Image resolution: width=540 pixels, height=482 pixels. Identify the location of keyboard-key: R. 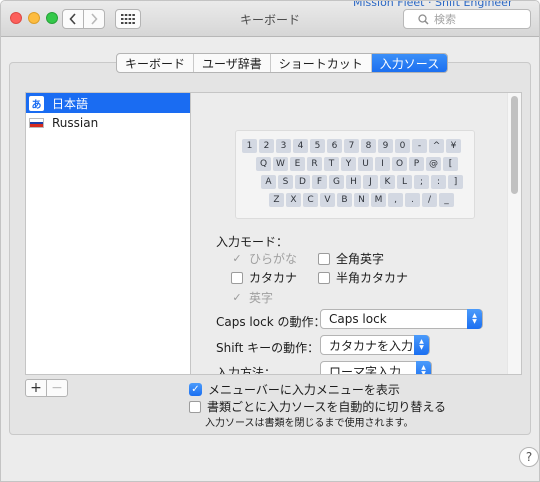
(314, 164).